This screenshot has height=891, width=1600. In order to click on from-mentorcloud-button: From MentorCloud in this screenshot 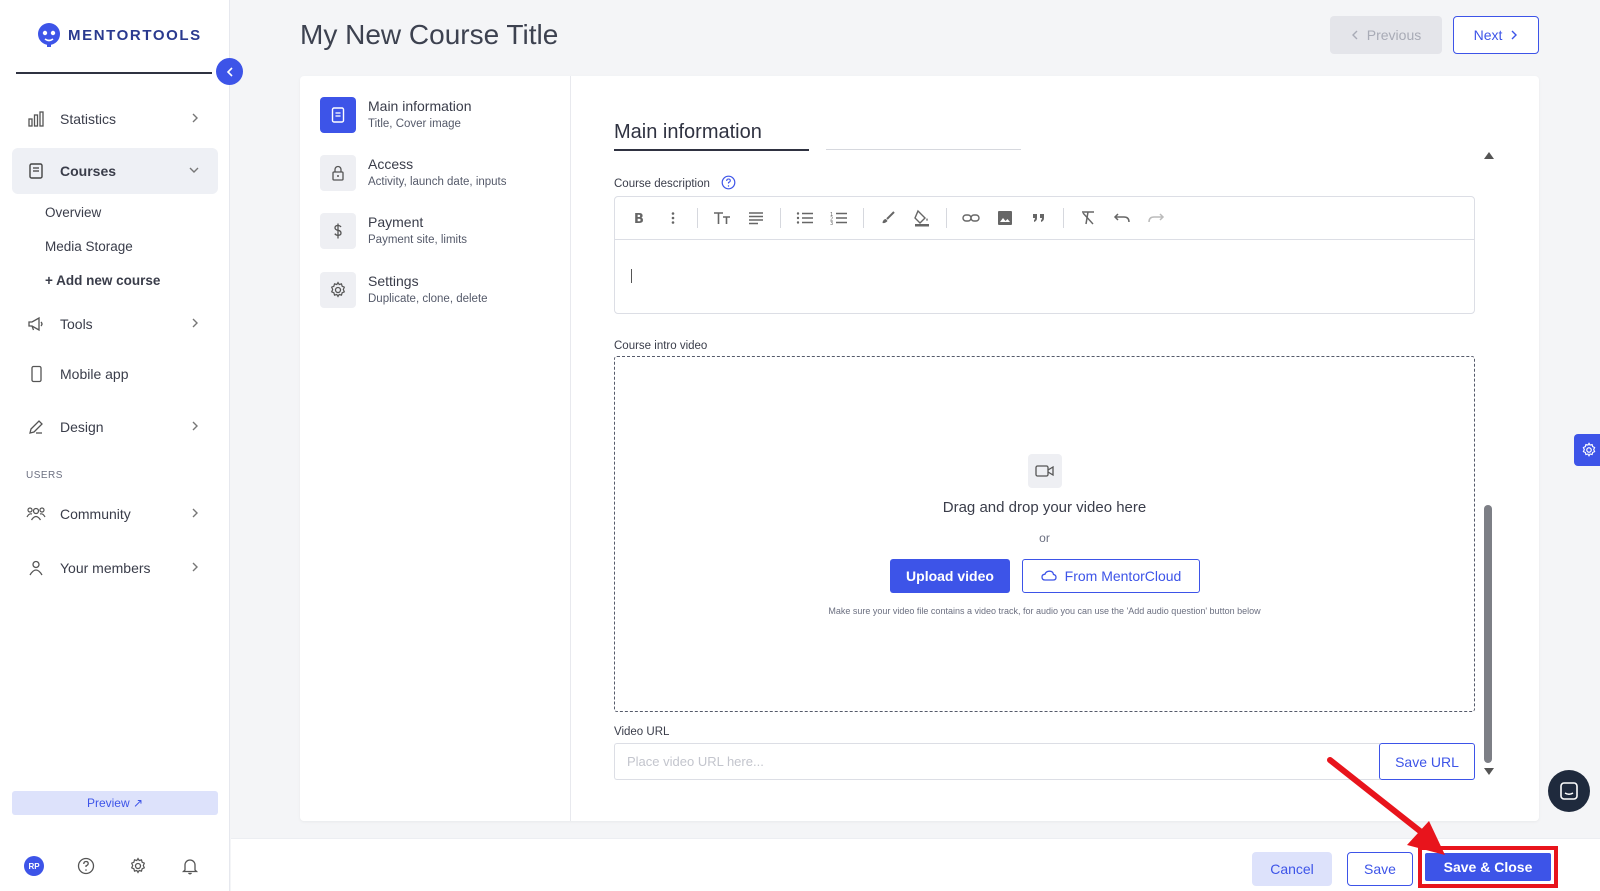, I will do `click(1111, 576)`.